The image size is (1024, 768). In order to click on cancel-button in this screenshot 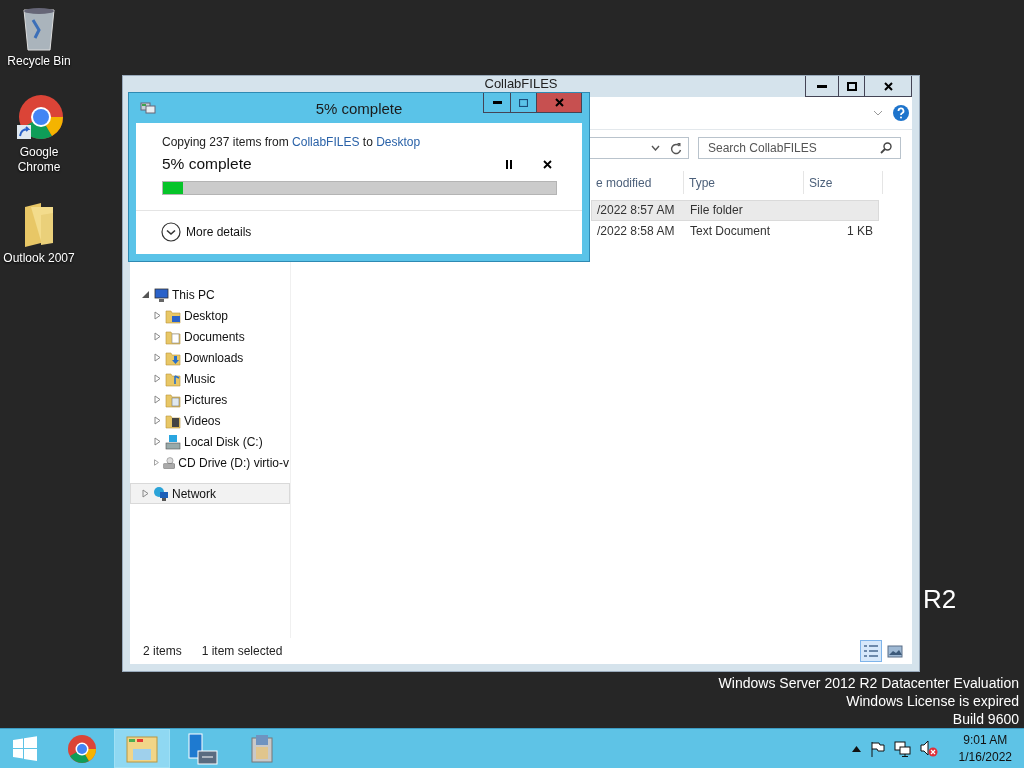, I will do `click(547, 164)`.